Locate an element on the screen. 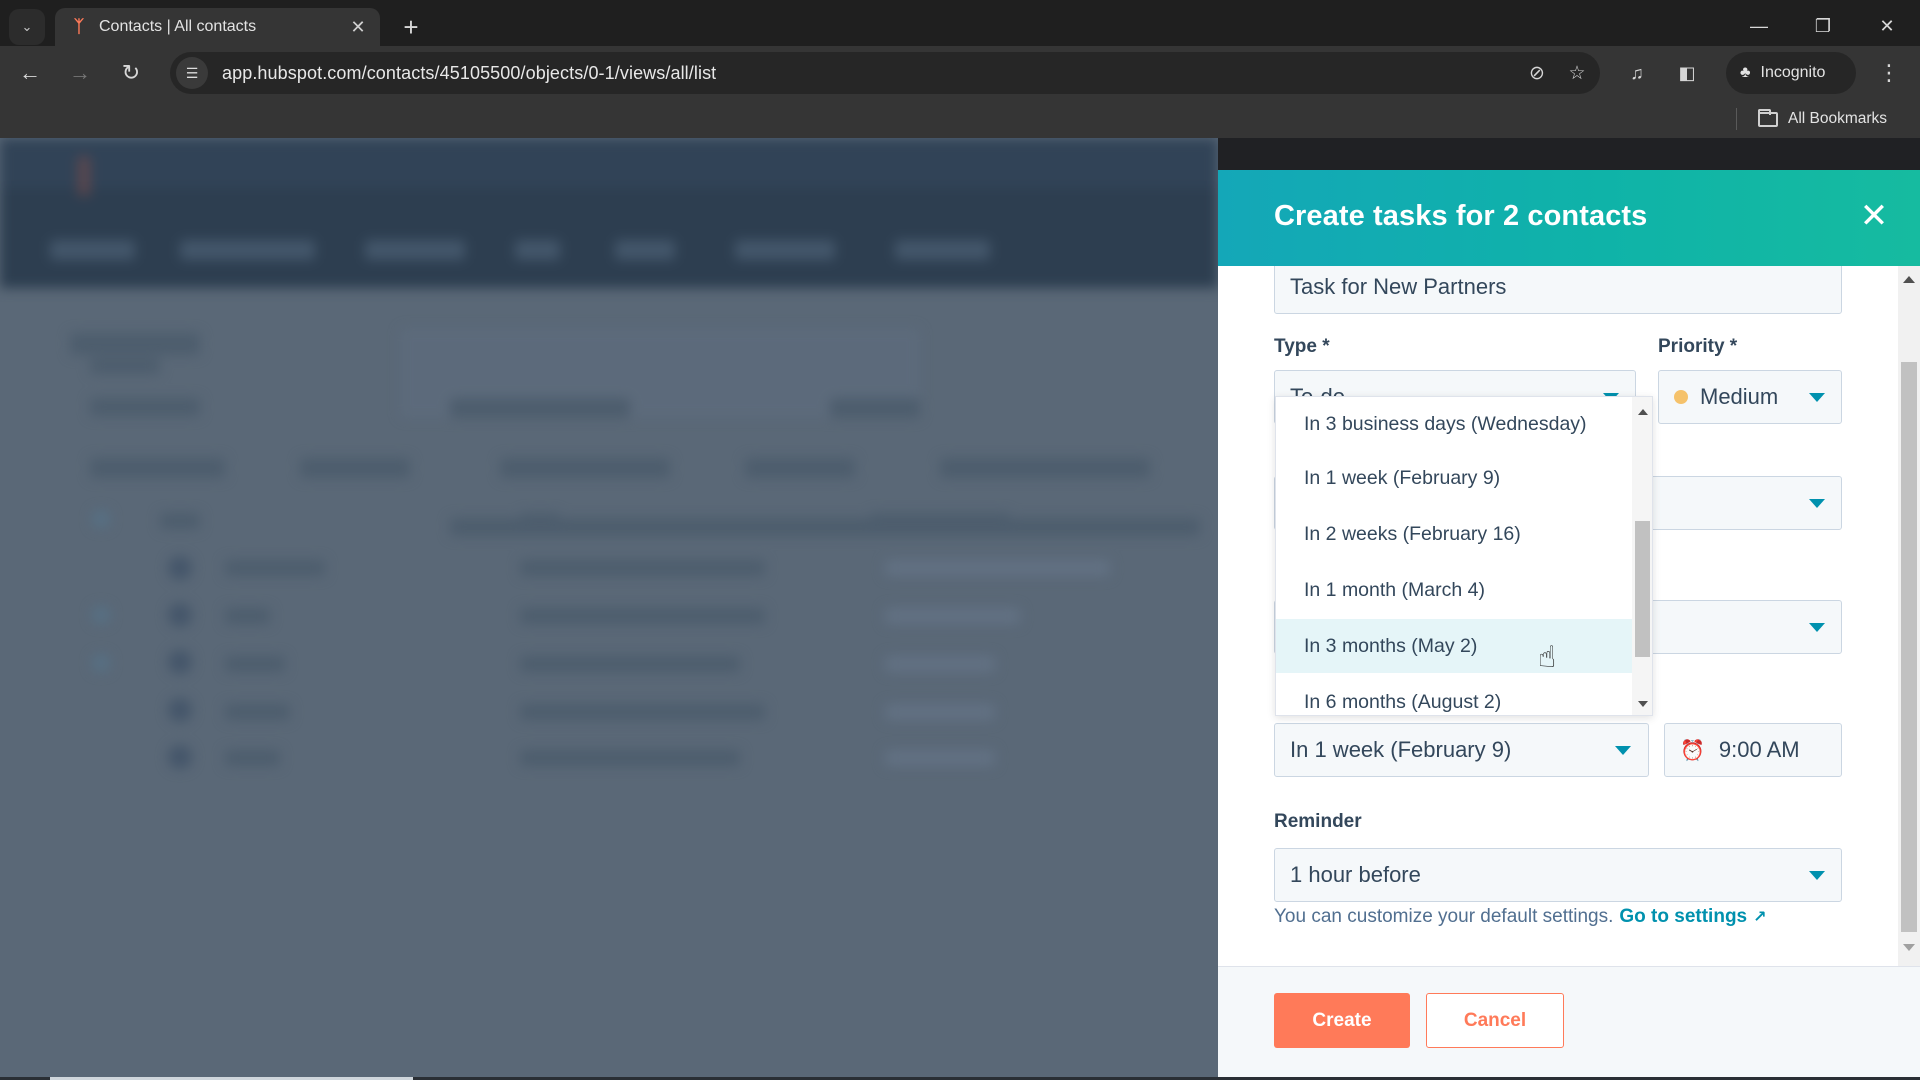  browser-menu-button: ⋮ is located at coordinates (1889, 73).